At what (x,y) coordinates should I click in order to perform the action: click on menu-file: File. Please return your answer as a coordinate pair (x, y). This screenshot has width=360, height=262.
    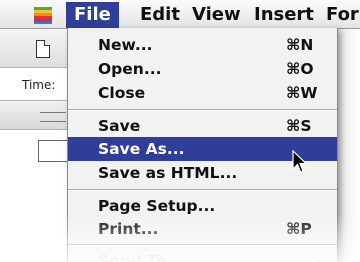
    Looking at the image, I should click on (92, 15).